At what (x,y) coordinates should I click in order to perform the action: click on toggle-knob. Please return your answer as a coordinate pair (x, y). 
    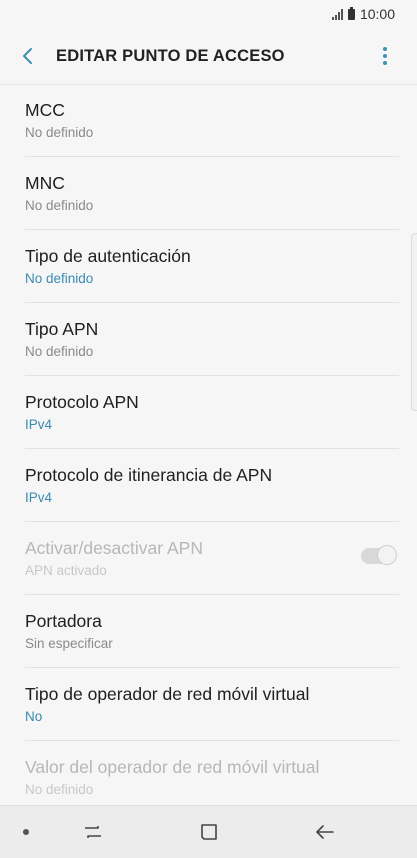
    Looking at the image, I should click on (387, 555).